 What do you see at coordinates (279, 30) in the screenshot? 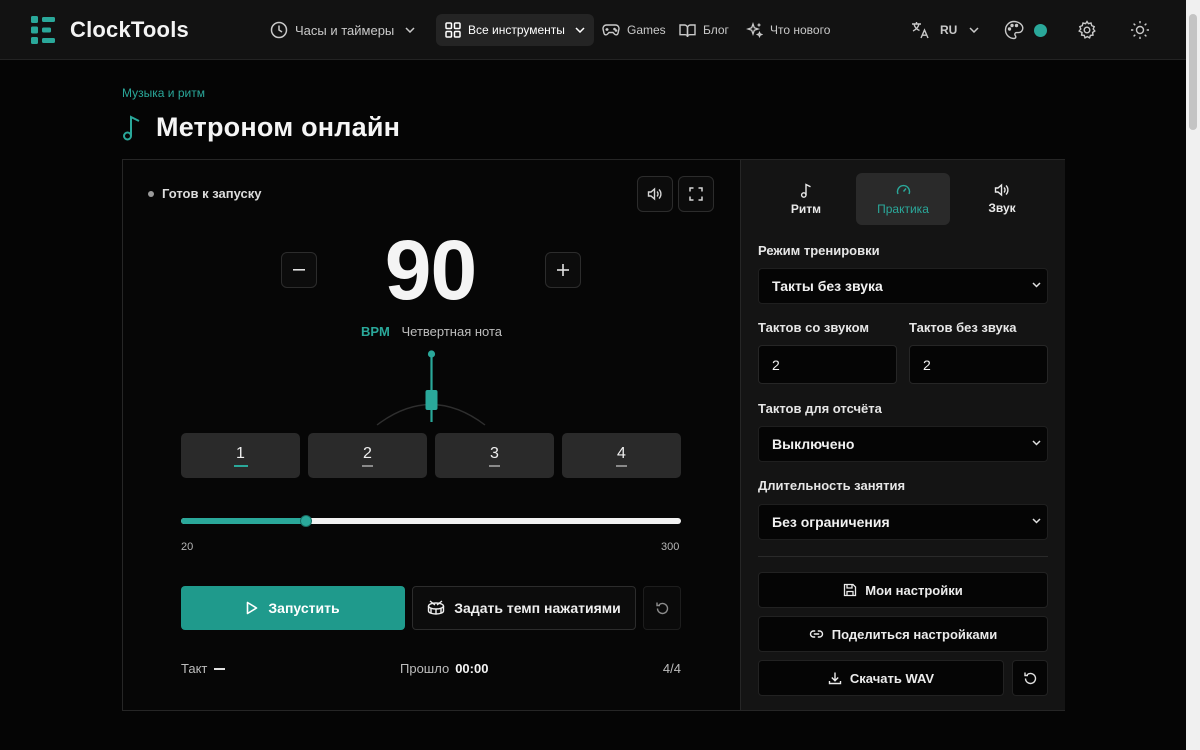
I see `clock-icon` at bounding box center [279, 30].